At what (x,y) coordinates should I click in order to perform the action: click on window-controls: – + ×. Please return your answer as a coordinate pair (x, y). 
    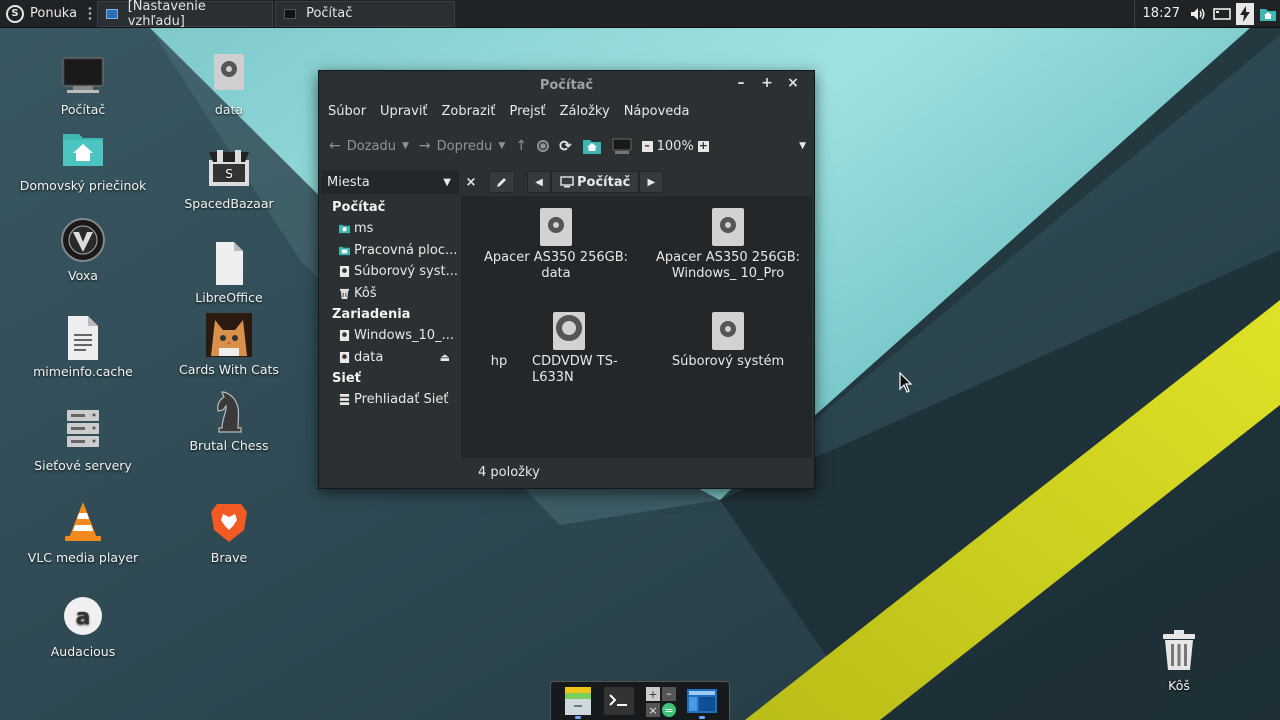
    Looking at the image, I should click on (767, 83).